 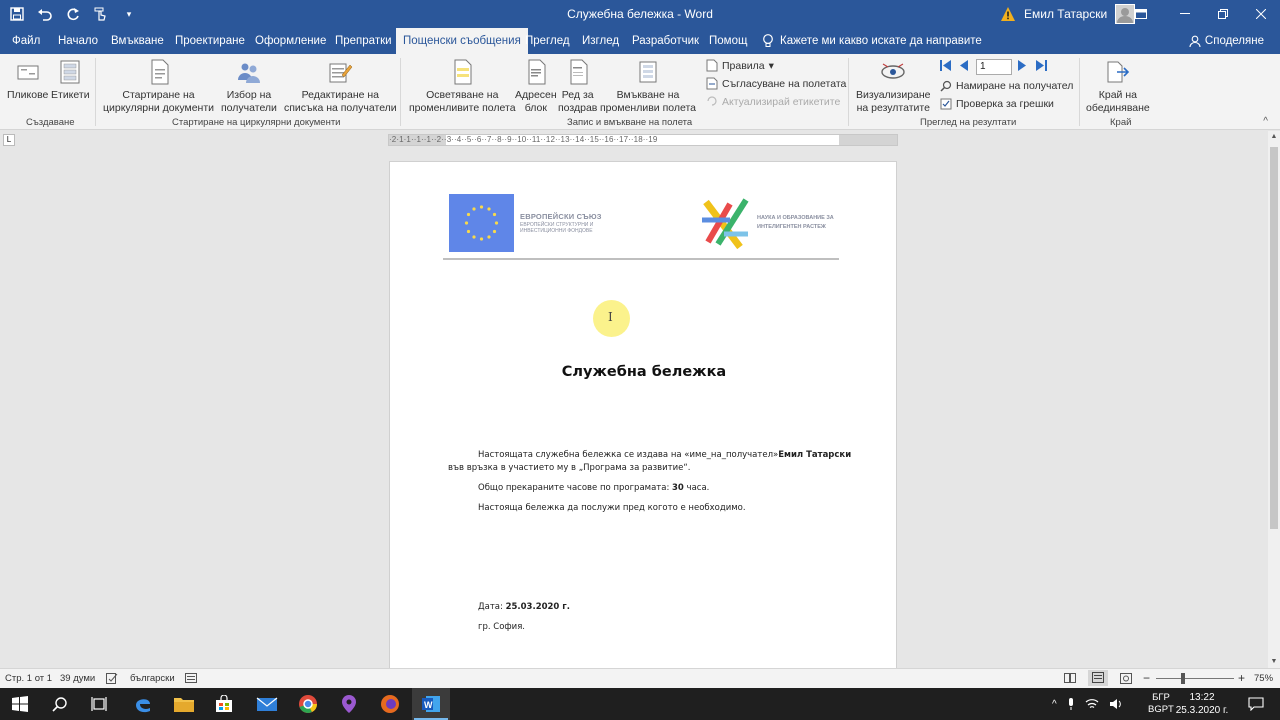 What do you see at coordinates (78, 41) in the screenshot?
I see `tab-home: Начало` at bounding box center [78, 41].